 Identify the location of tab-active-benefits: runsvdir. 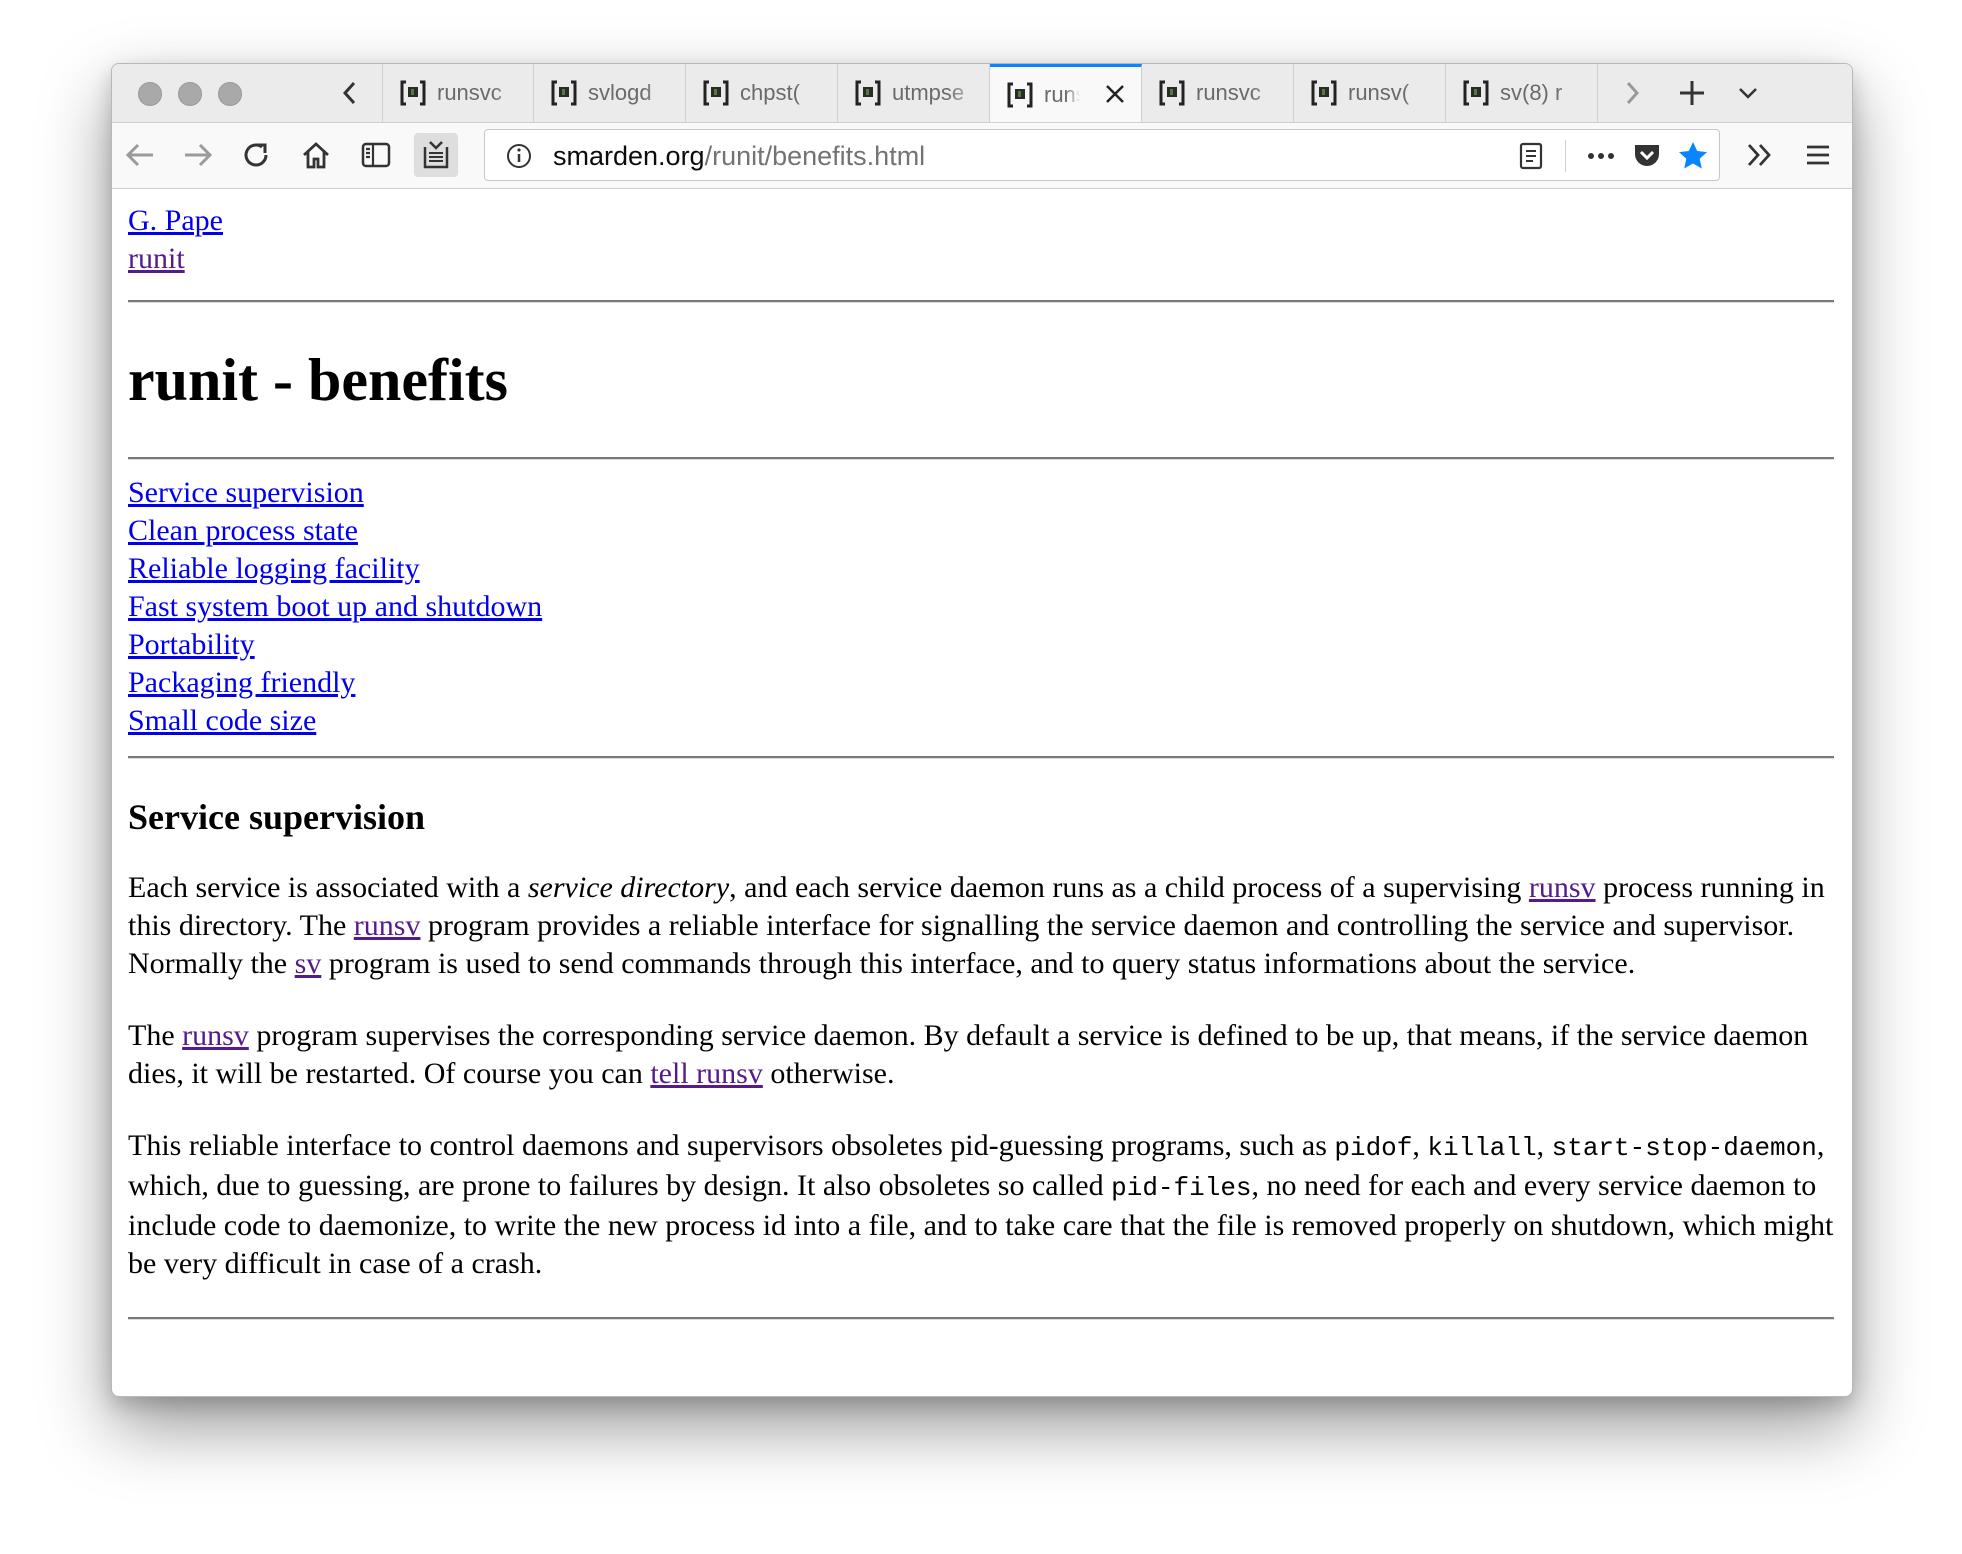
(1066, 93).